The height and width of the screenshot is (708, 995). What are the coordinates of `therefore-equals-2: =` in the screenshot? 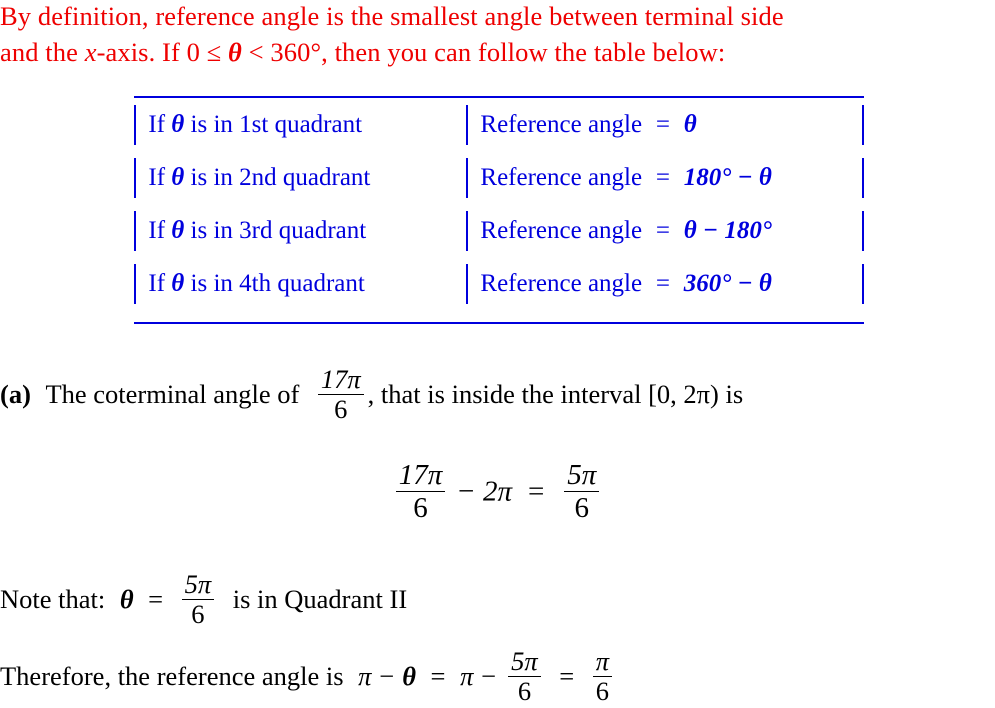 It's located at (567, 676).